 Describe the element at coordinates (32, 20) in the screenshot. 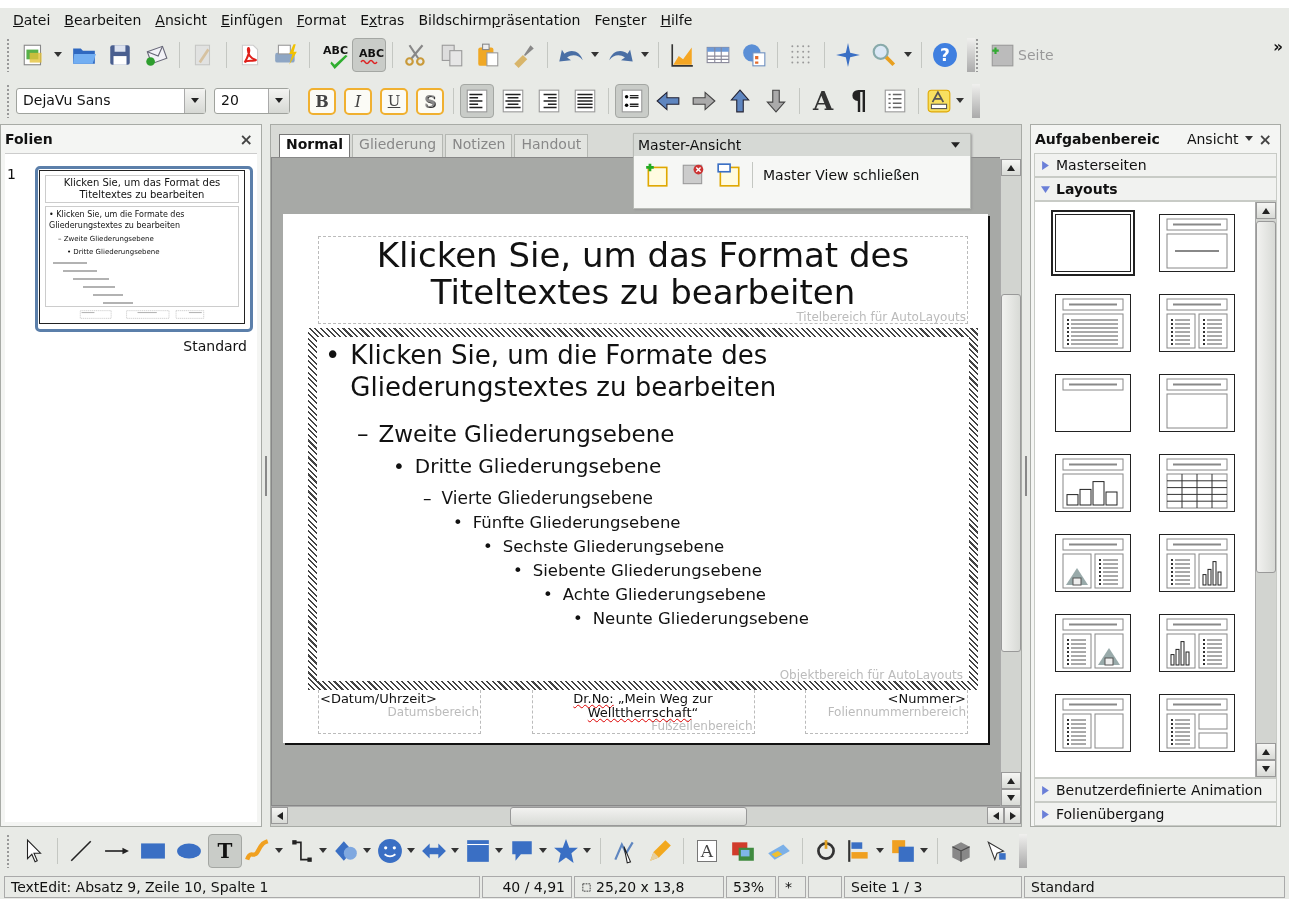

I see `menu-item: Datei` at that location.